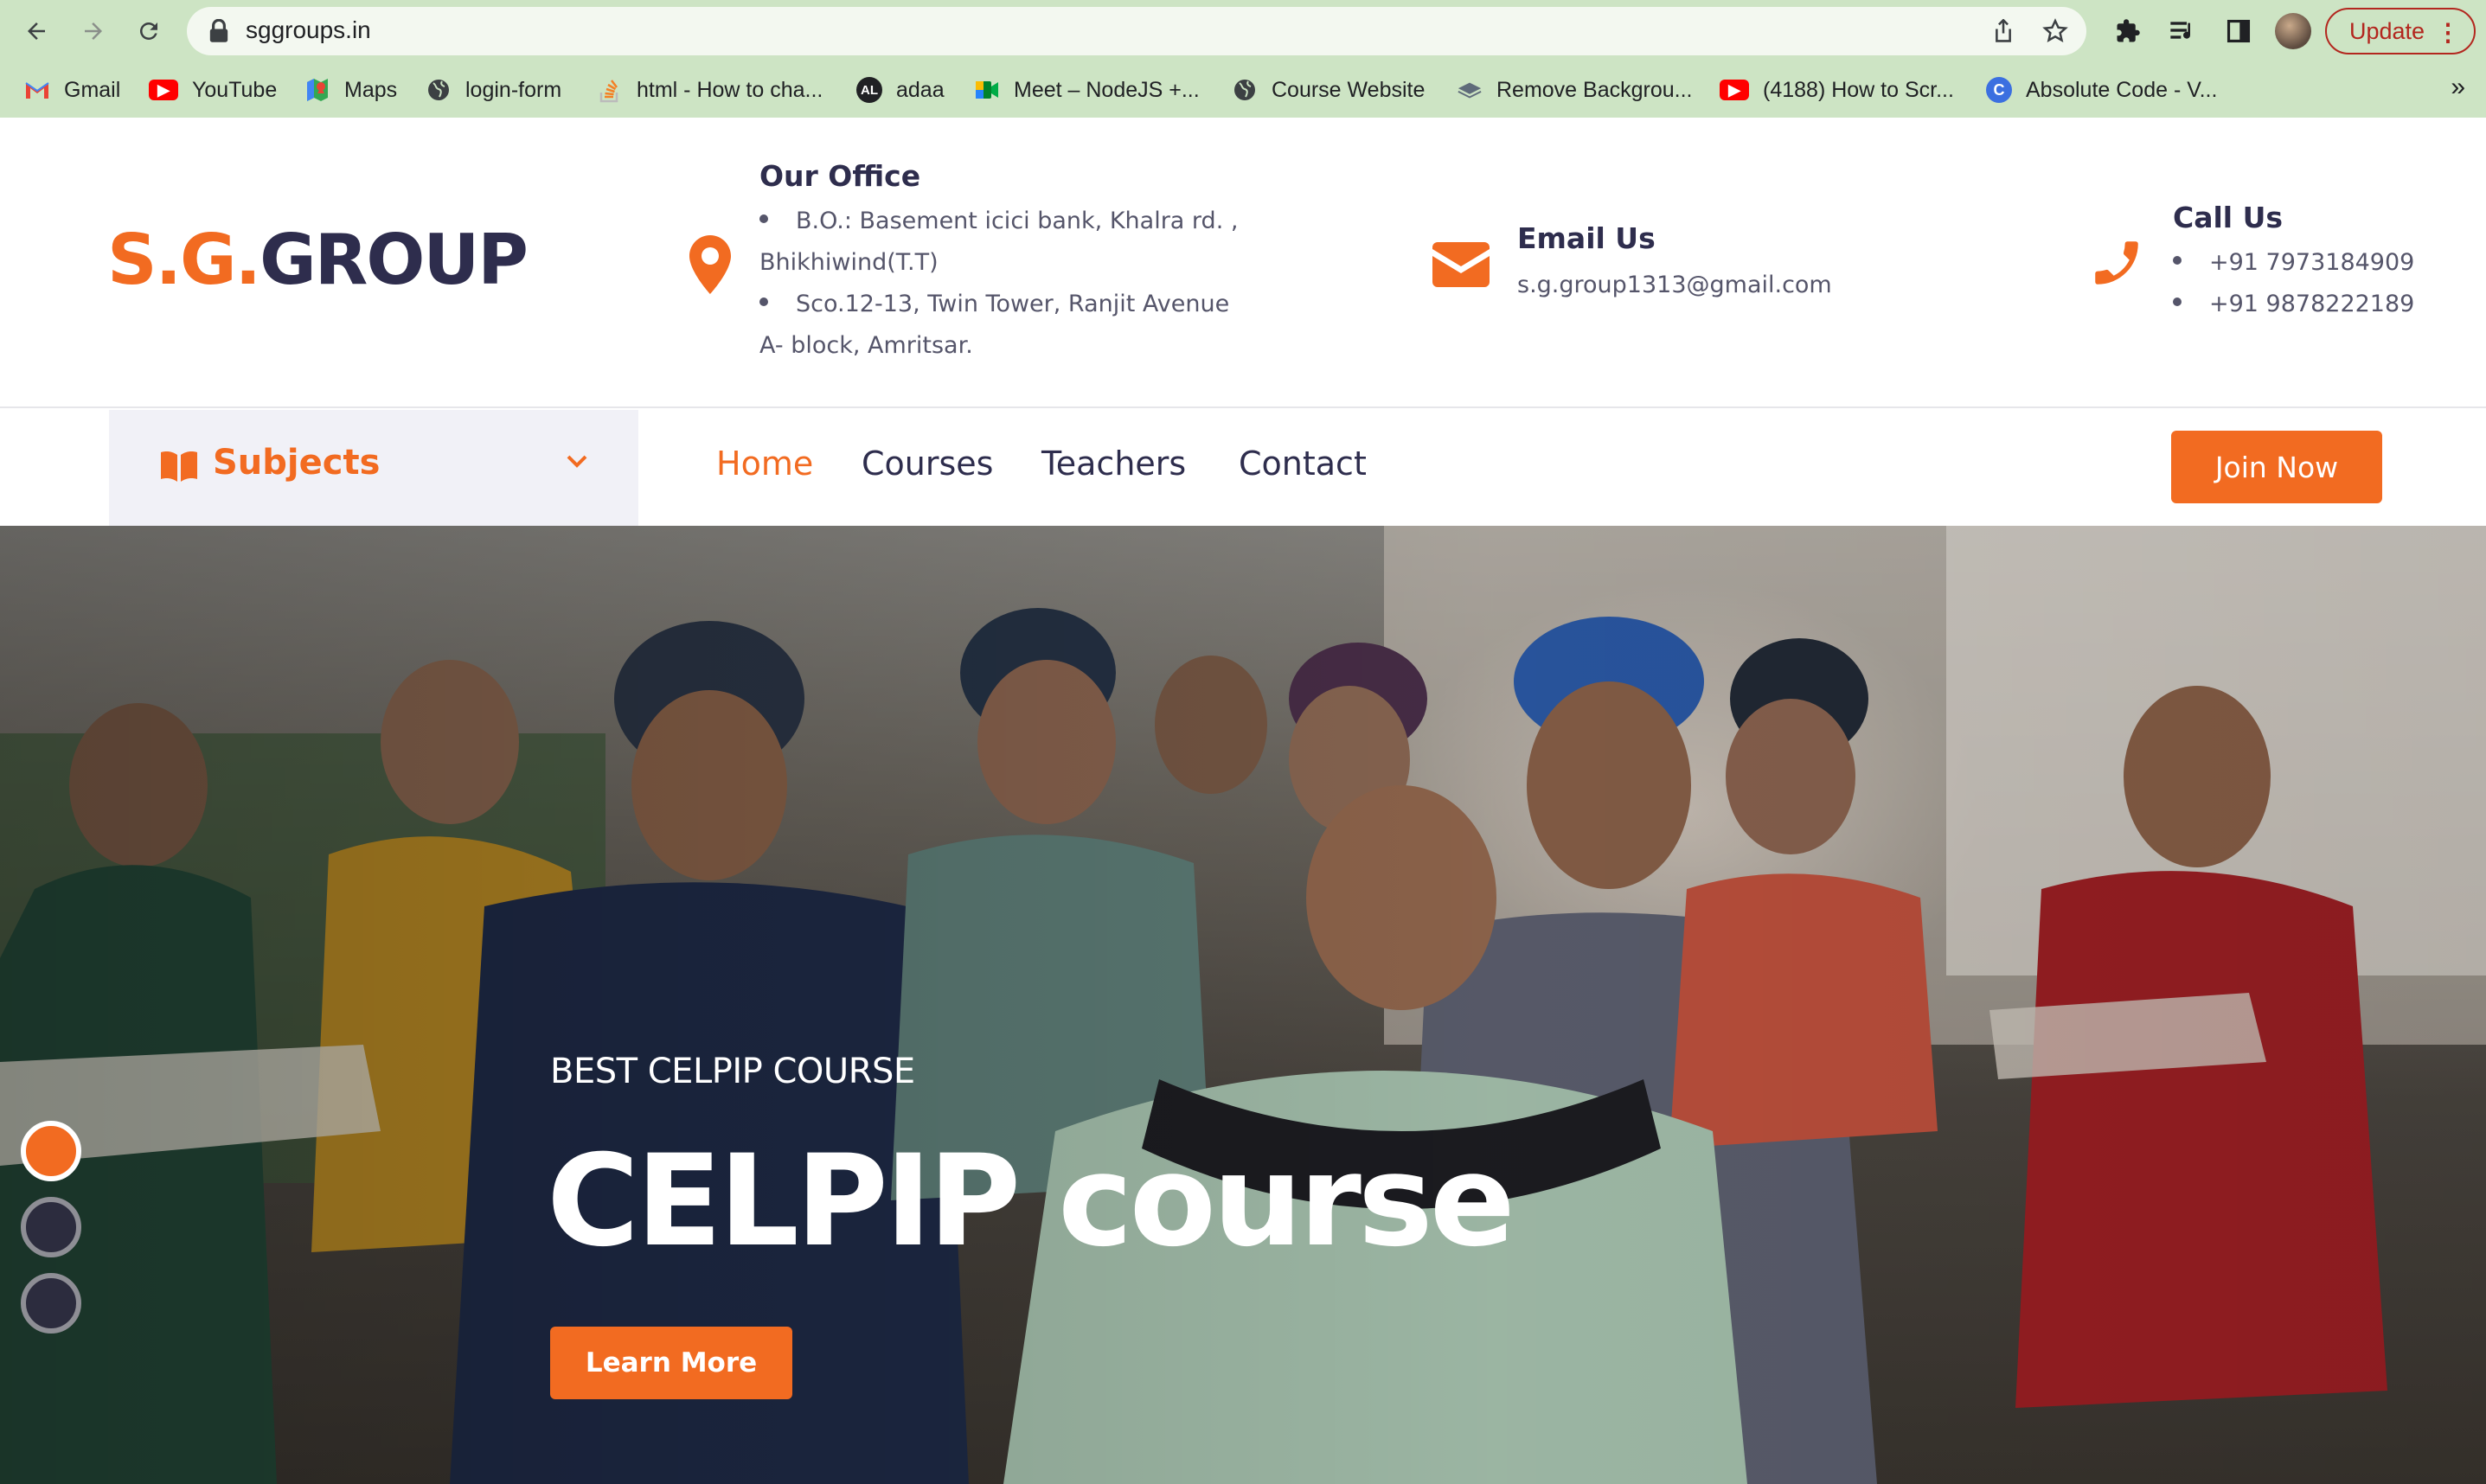  I want to click on join-now-button: Join Now, so click(2277, 467).